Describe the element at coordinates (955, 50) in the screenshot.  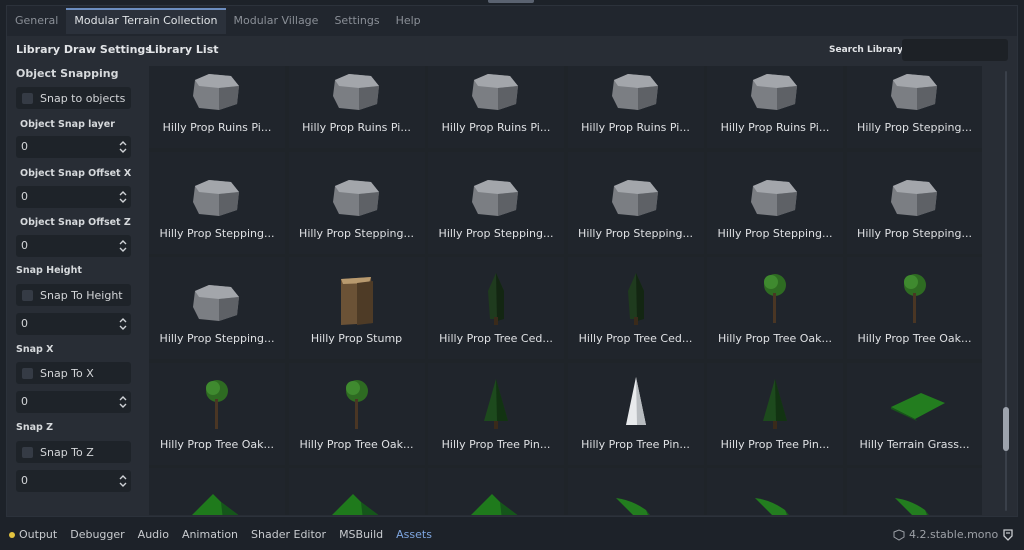
I see `search-library-input` at that location.